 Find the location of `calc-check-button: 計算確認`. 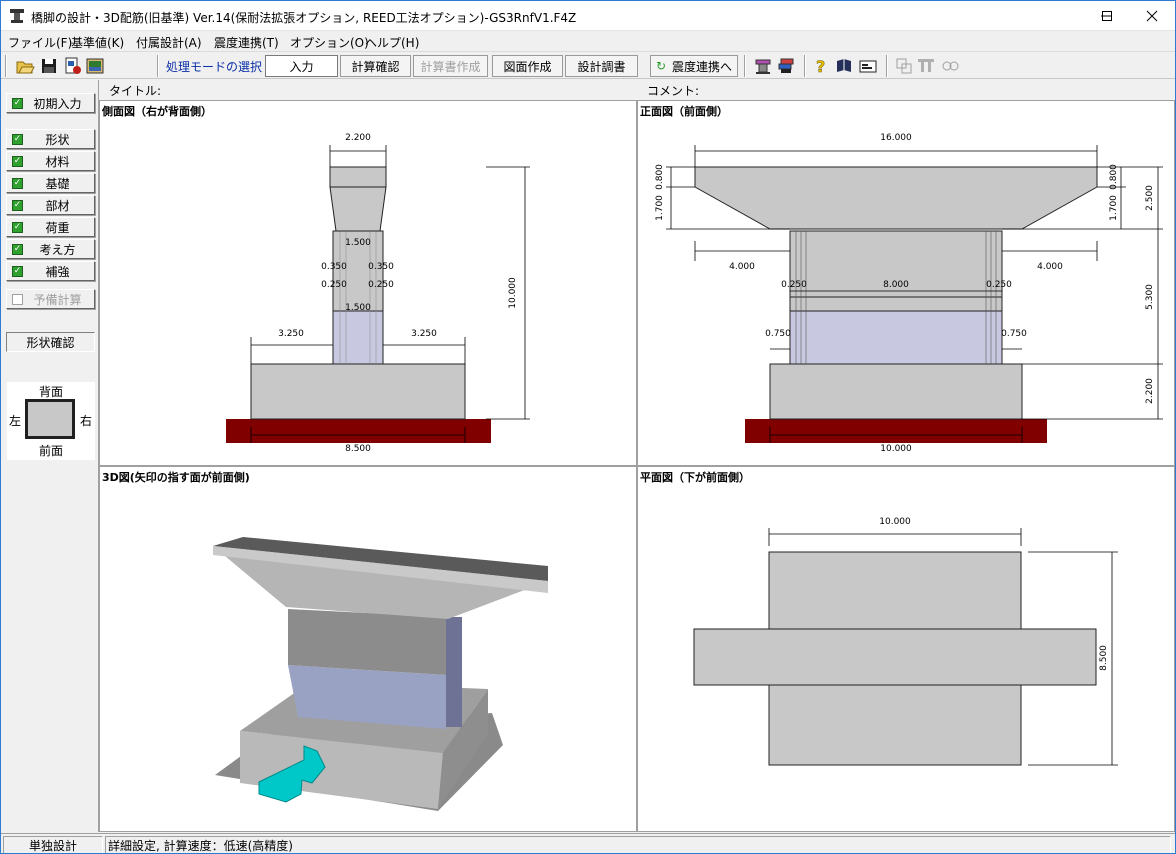

calc-check-button: 計算確認 is located at coordinates (375, 66).